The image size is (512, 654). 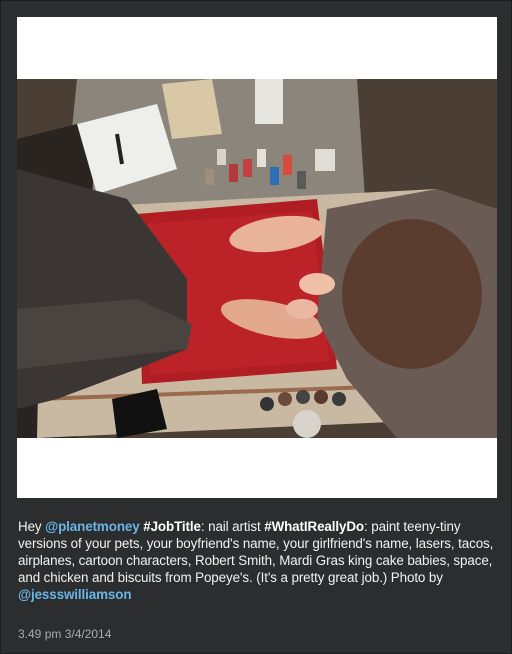 I want to click on hashtag-link: #JobTitle, so click(x=172, y=526).